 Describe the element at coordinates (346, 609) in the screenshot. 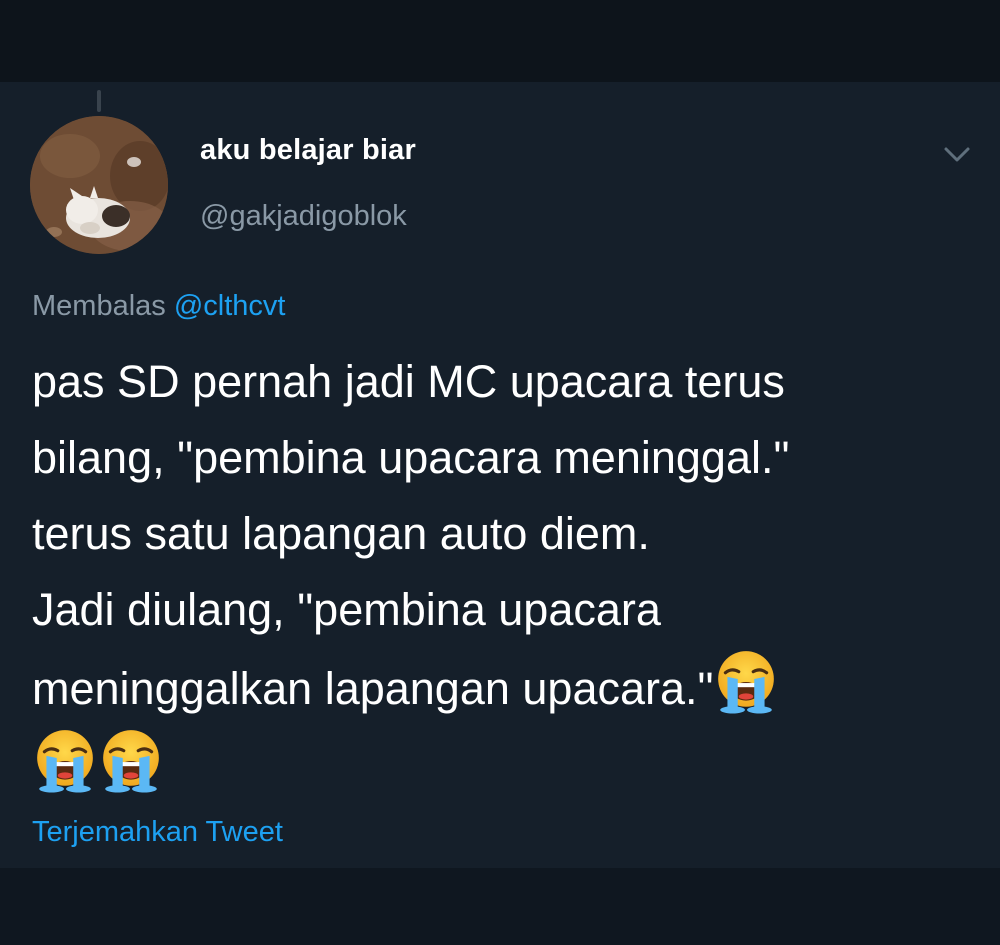

I see `tweet-text-line: Jadi diulang, "pembina upacara` at that location.